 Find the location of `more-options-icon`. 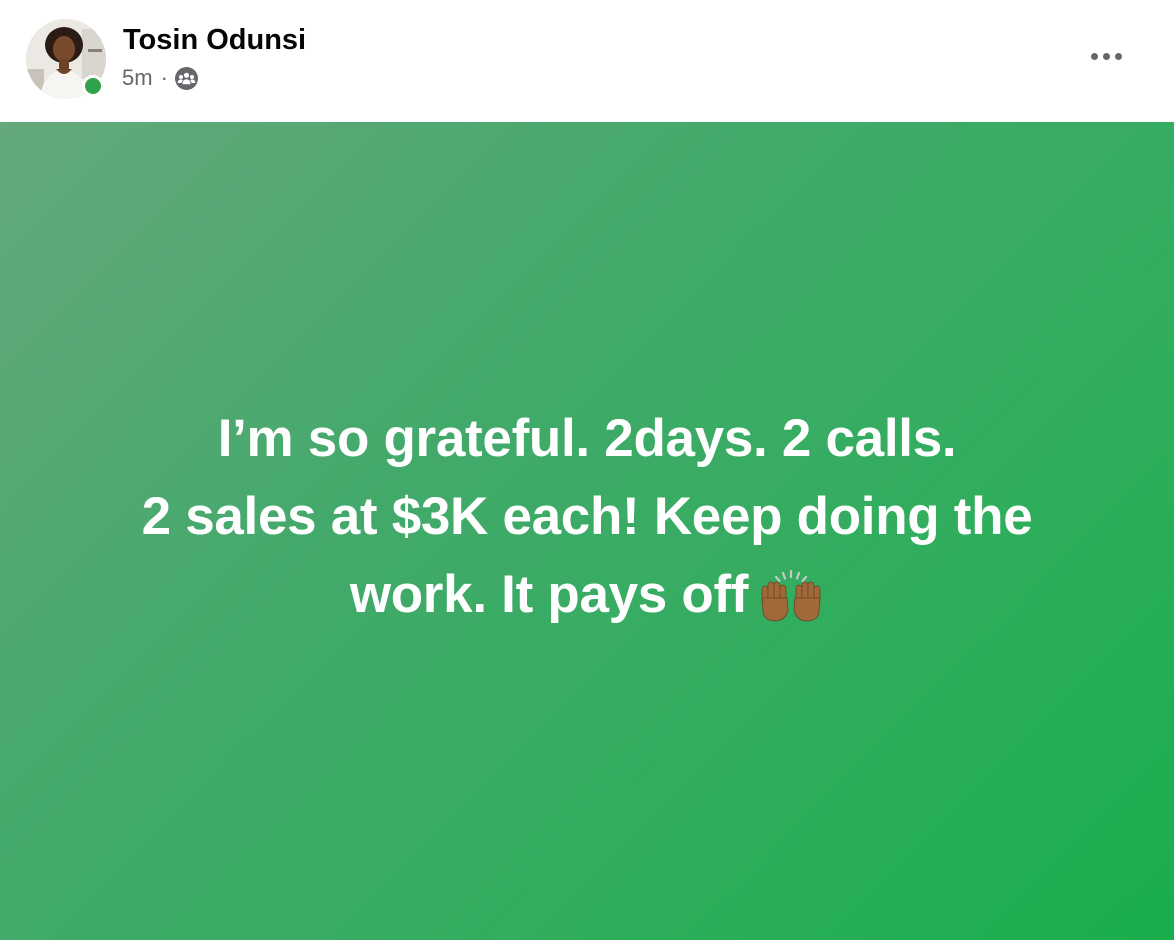

more-options-icon is located at coordinates (1094, 56).